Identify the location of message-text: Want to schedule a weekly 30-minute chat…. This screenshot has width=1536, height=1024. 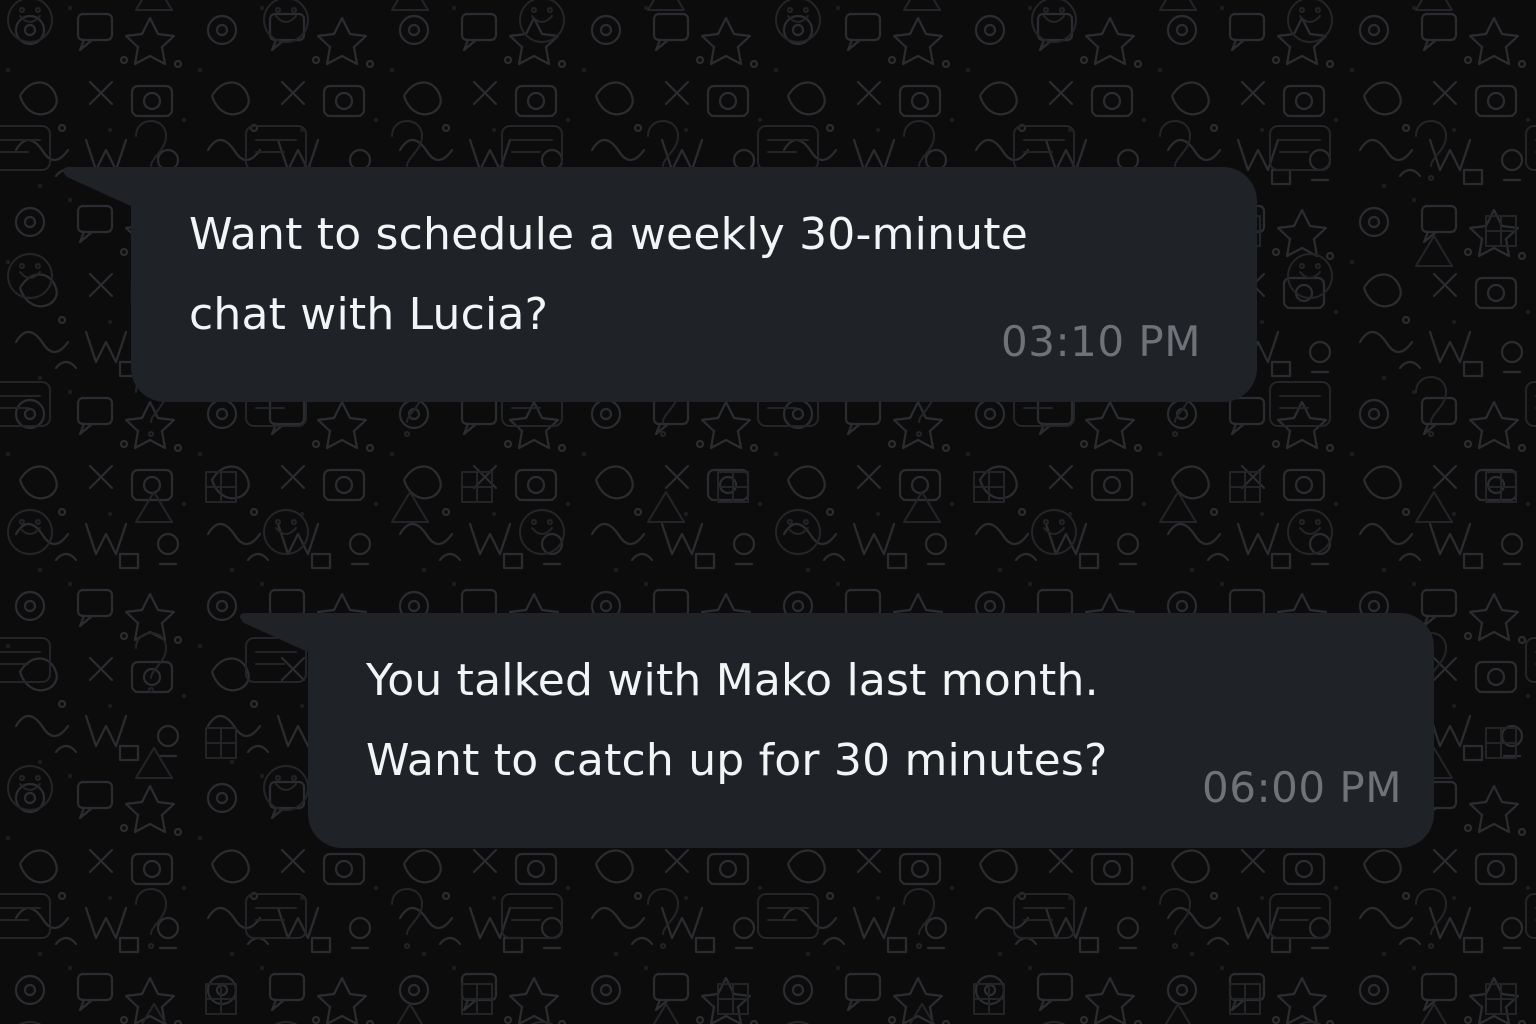
(608, 274).